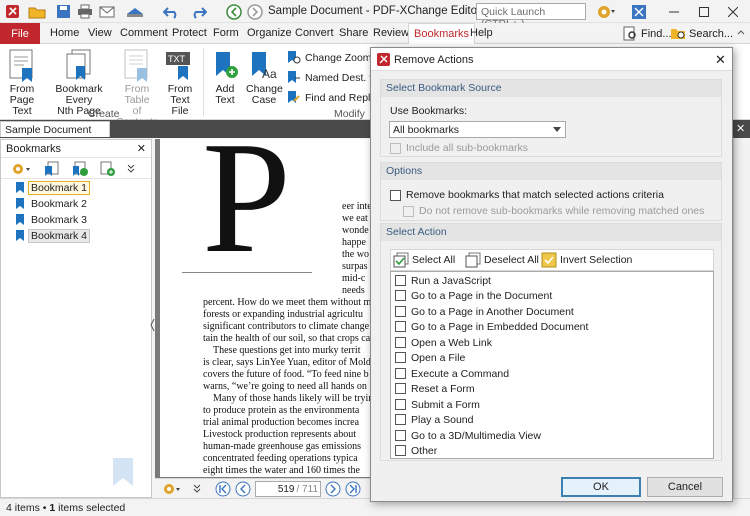  Describe the element at coordinates (353, 33) in the screenshot. I see `menu-share: Share` at that location.